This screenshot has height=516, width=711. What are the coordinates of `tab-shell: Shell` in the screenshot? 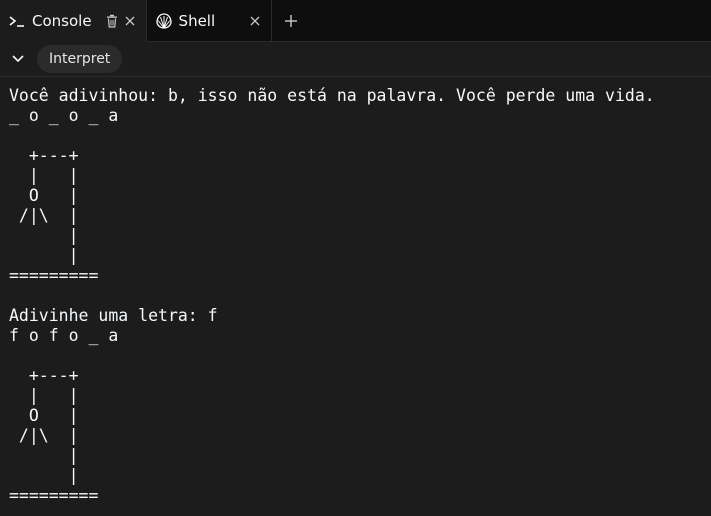 It's located at (210, 21).